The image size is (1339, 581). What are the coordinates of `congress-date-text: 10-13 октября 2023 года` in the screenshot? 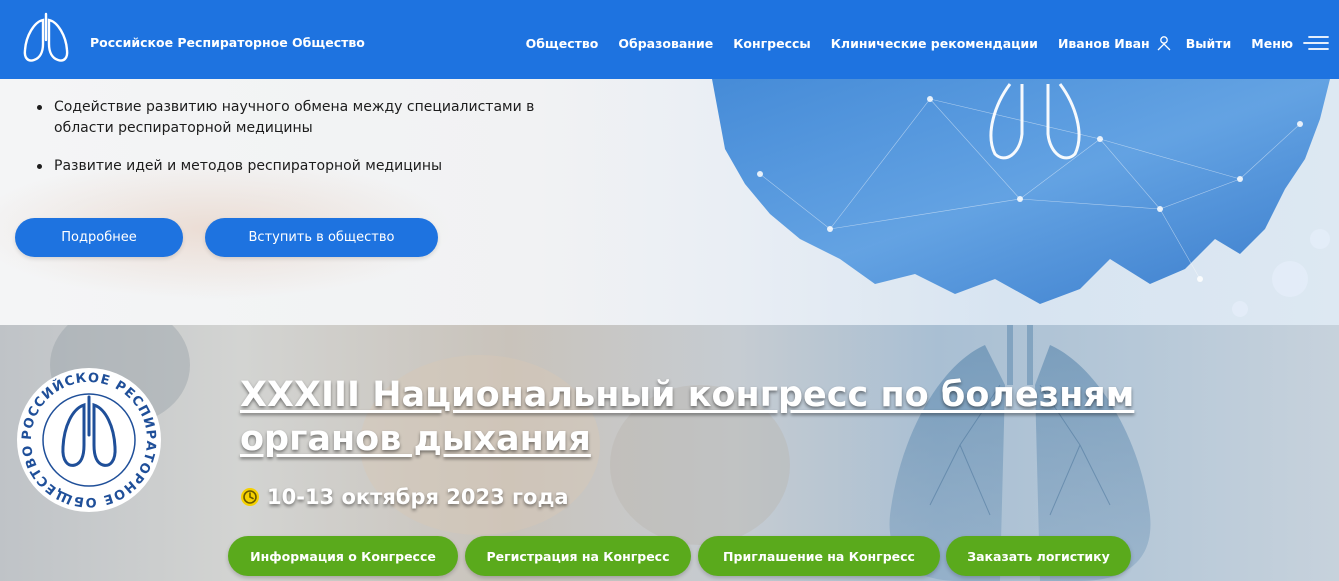 It's located at (418, 497).